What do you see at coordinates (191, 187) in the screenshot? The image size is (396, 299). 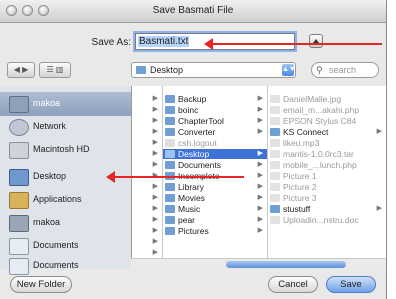 I see `list-item-label: Library` at bounding box center [191, 187].